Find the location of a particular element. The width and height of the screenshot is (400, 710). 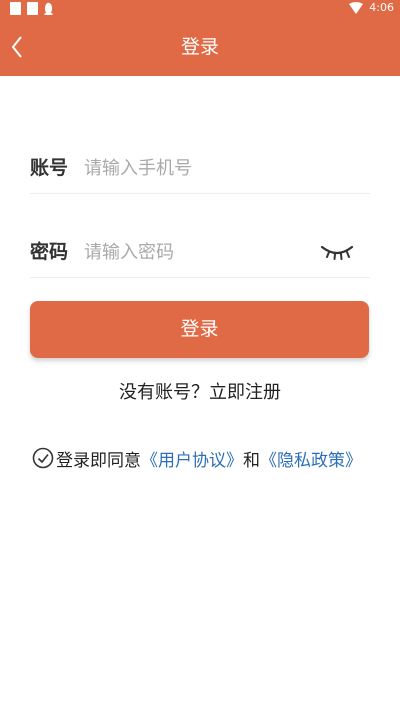

account-label: 账号 is located at coordinates (49, 168).